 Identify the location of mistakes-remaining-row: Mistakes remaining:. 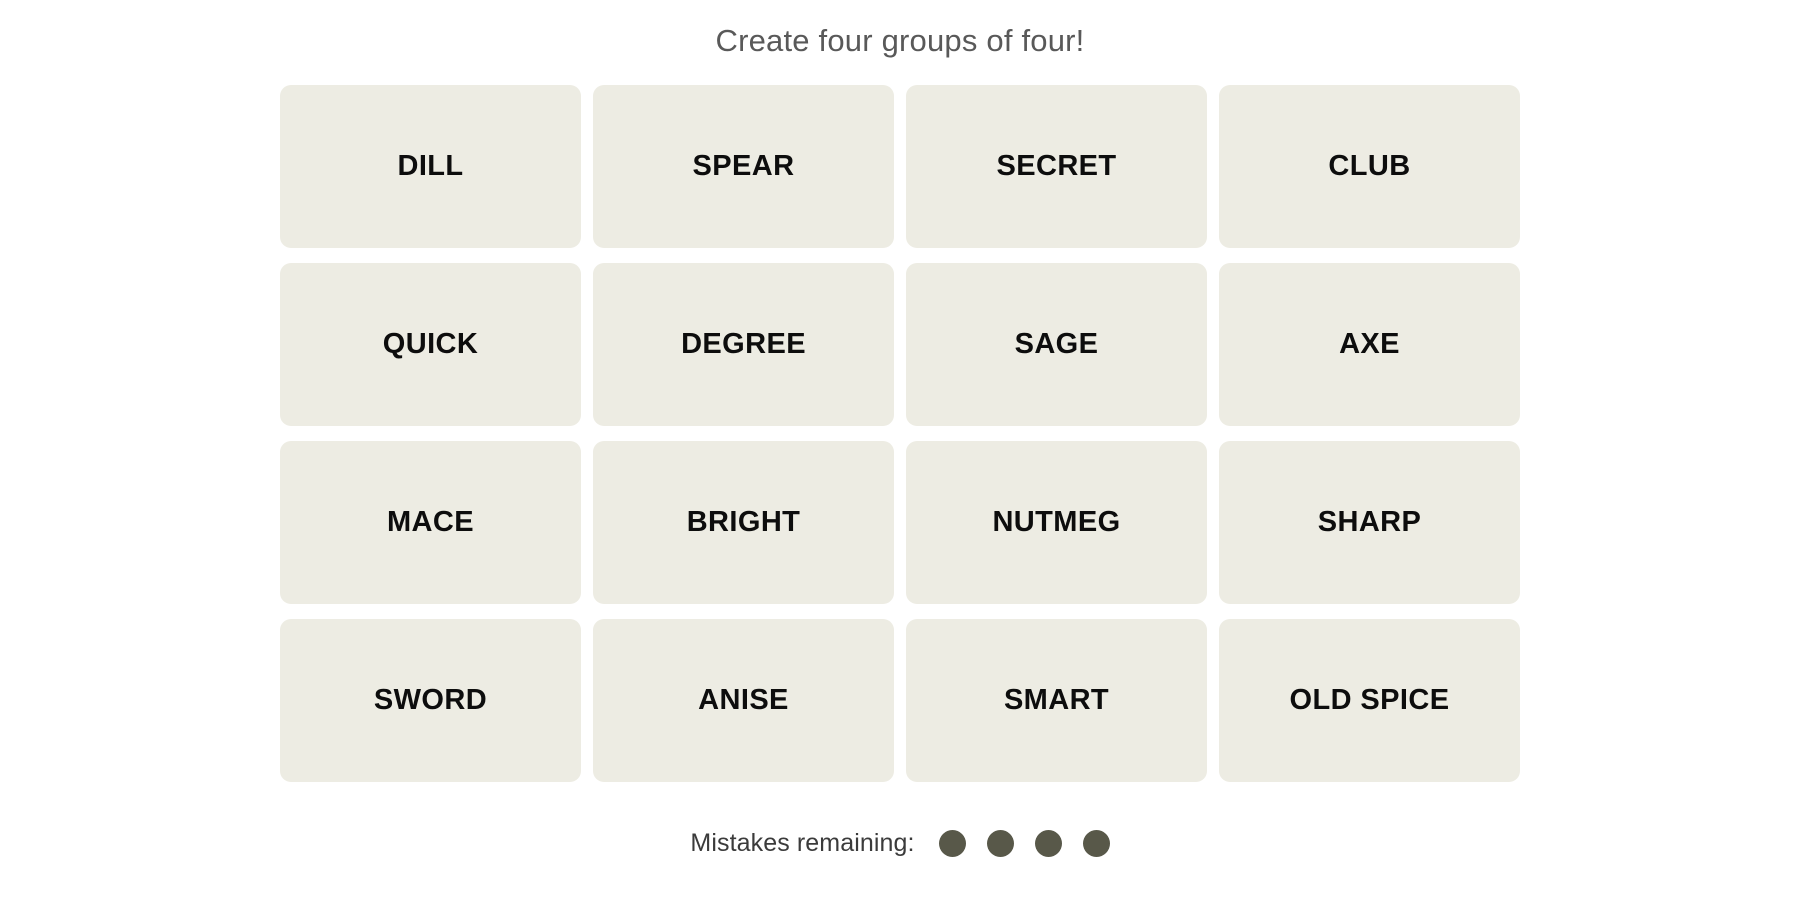
(900, 843).